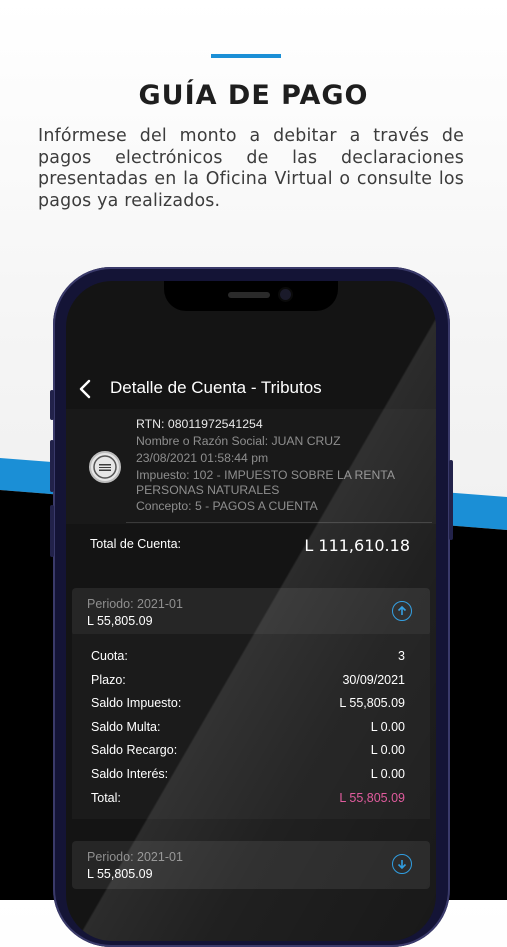  Describe the element at coordinates (451, 500) in the screenshot. I see `phone-power-button` at that location.